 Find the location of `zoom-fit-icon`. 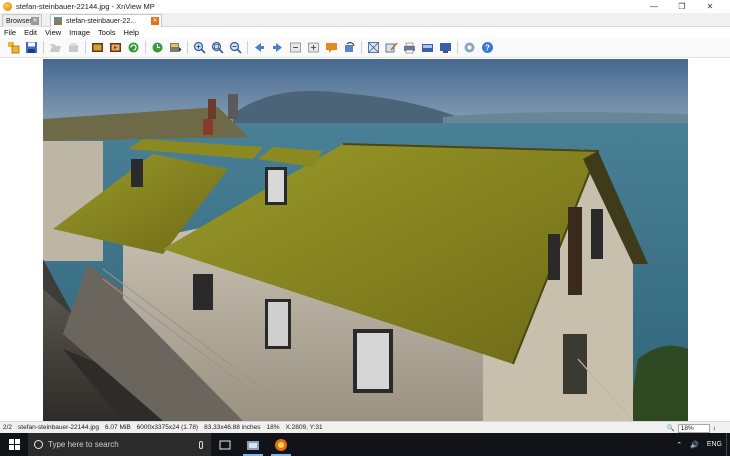

zoom-fit-icon is located at coordinates (217, 47).